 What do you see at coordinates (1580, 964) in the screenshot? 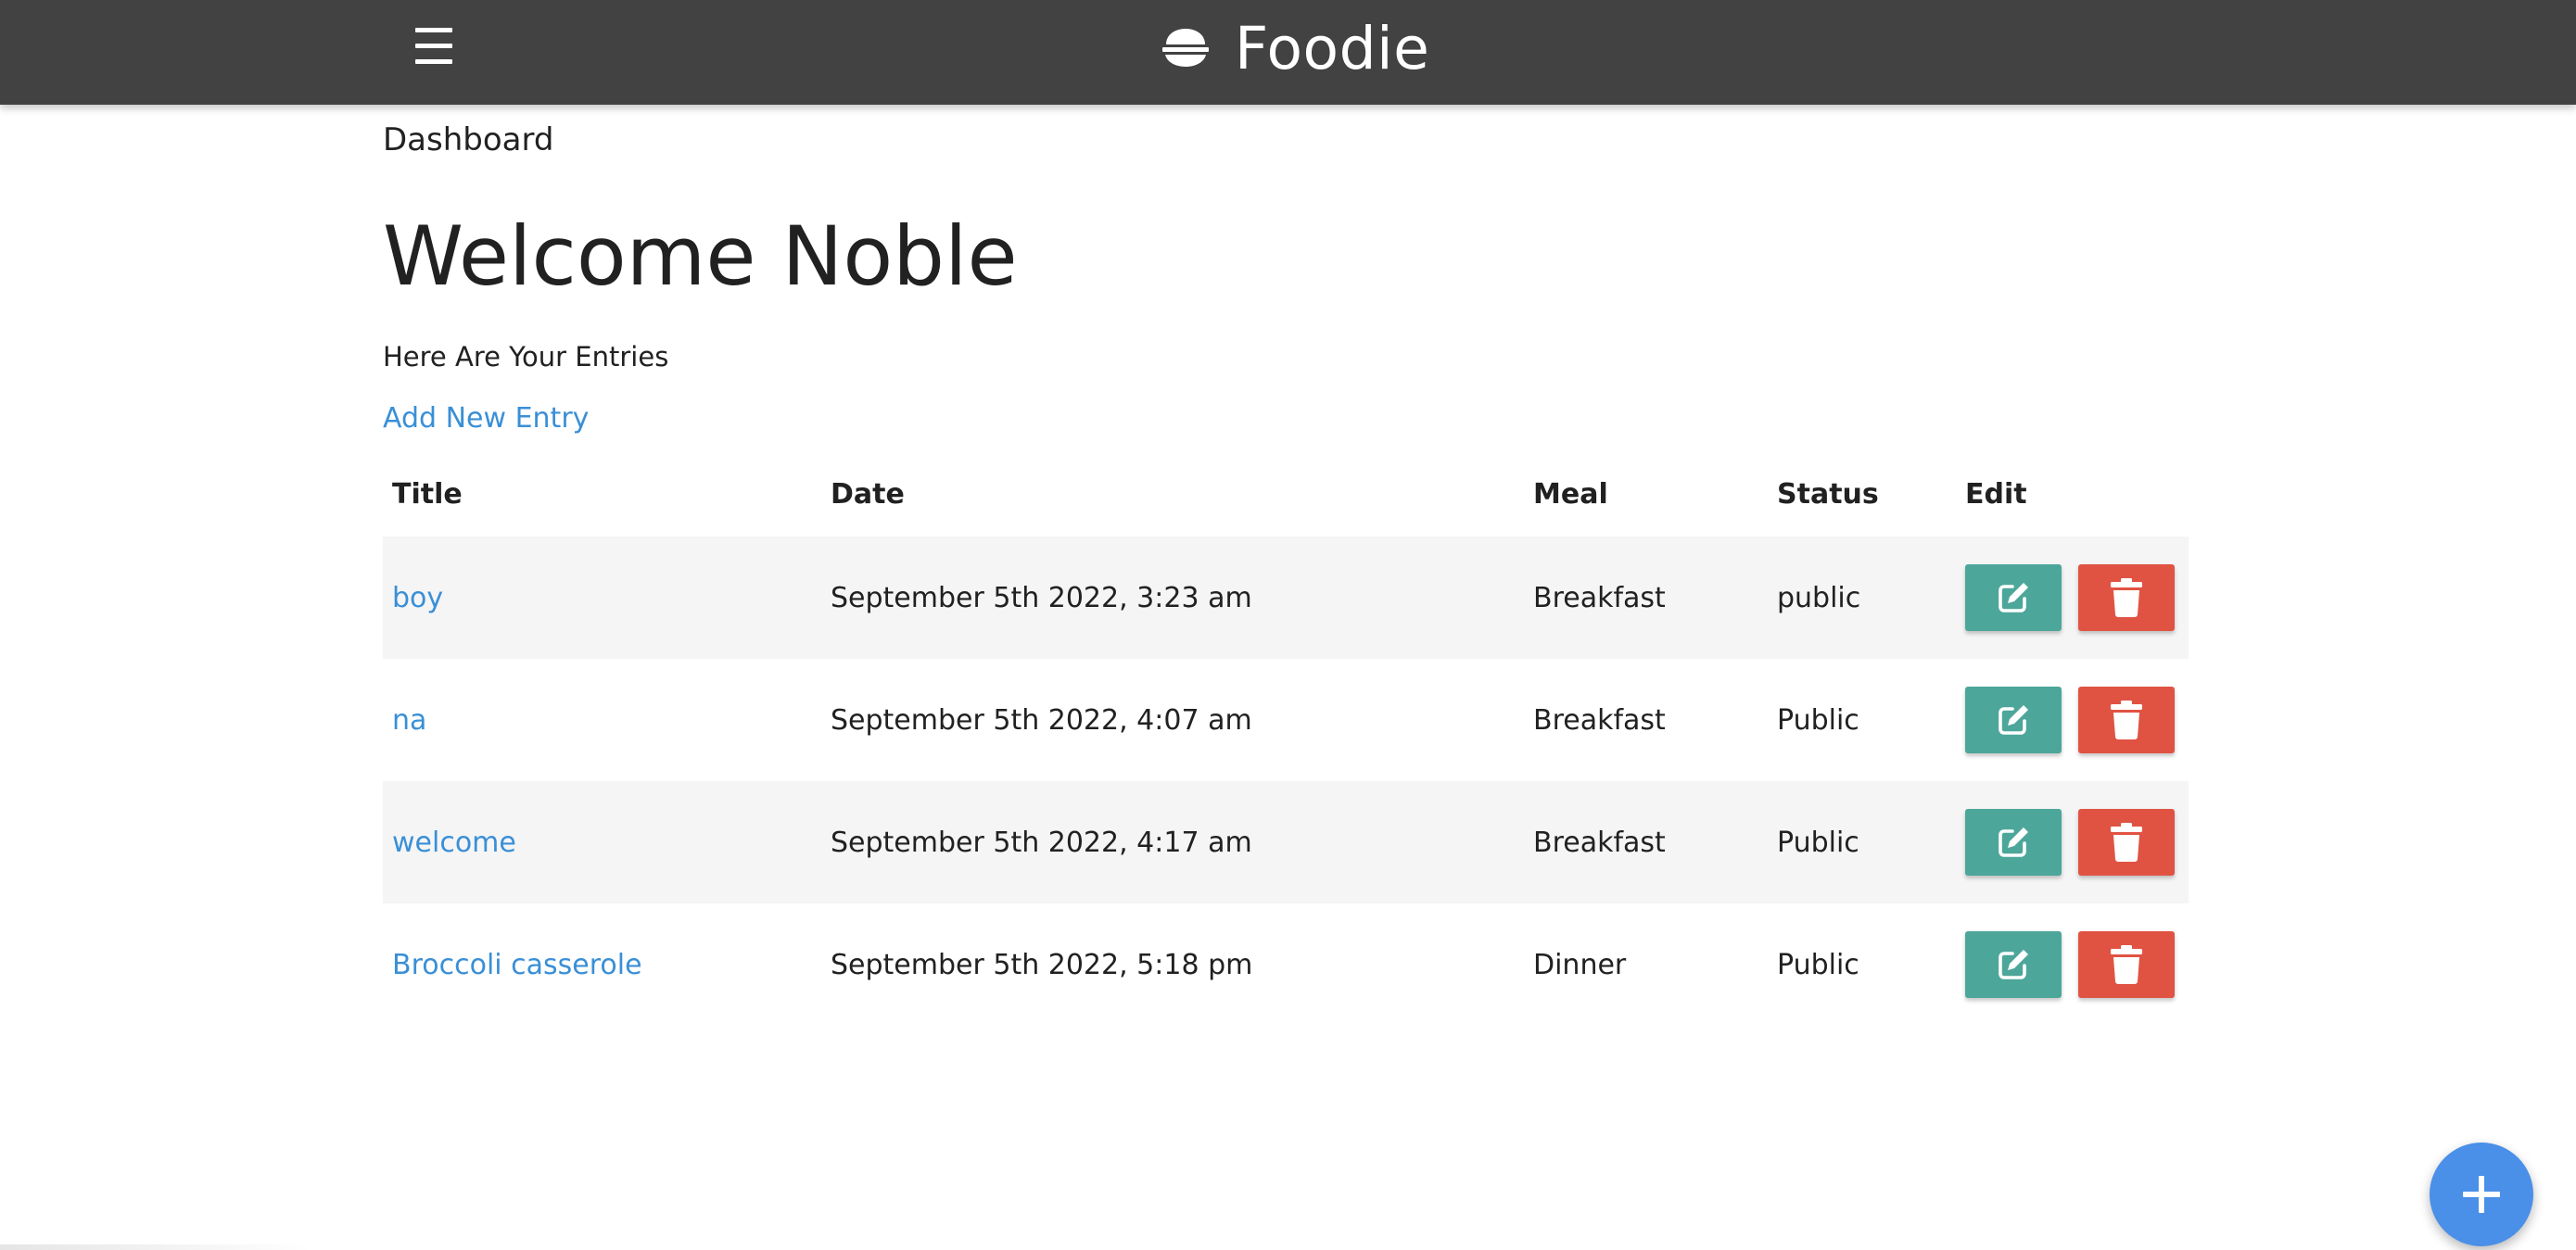
I see `entry-meal: Dinner` at bounding box center [1580, 964].